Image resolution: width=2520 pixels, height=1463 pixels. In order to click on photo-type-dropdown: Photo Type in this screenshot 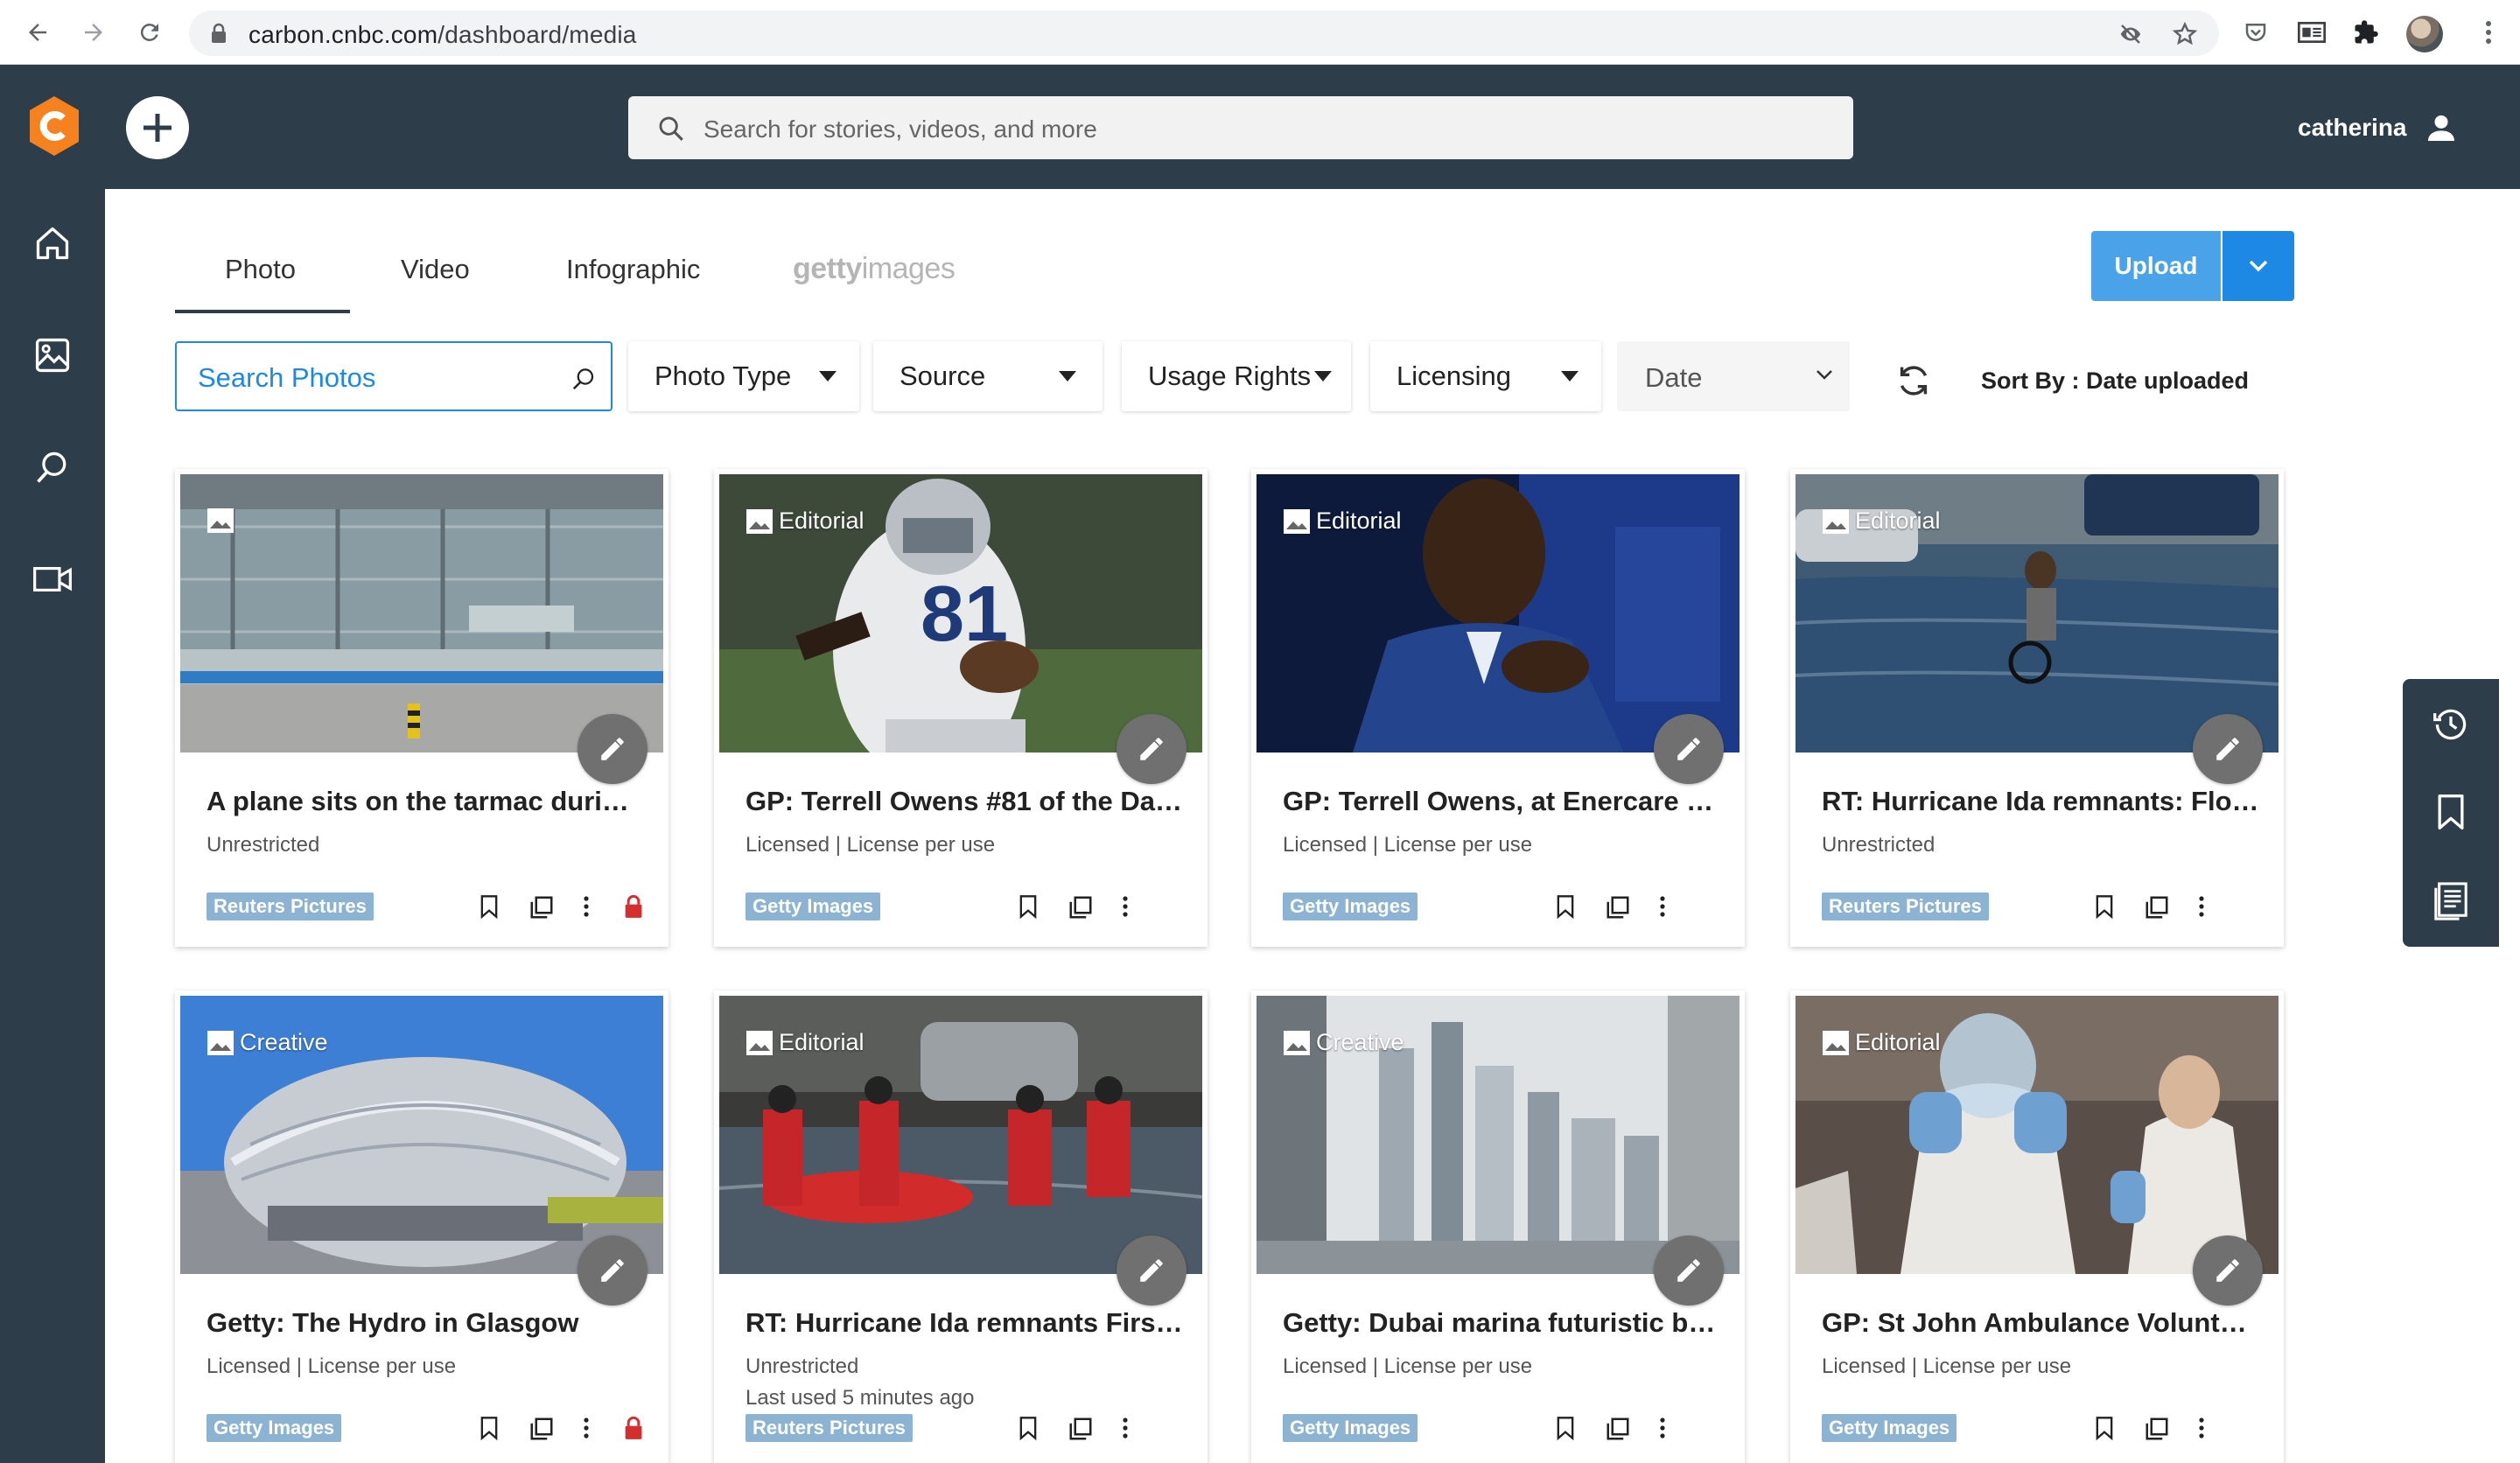, I will do `click(743, 376)`.